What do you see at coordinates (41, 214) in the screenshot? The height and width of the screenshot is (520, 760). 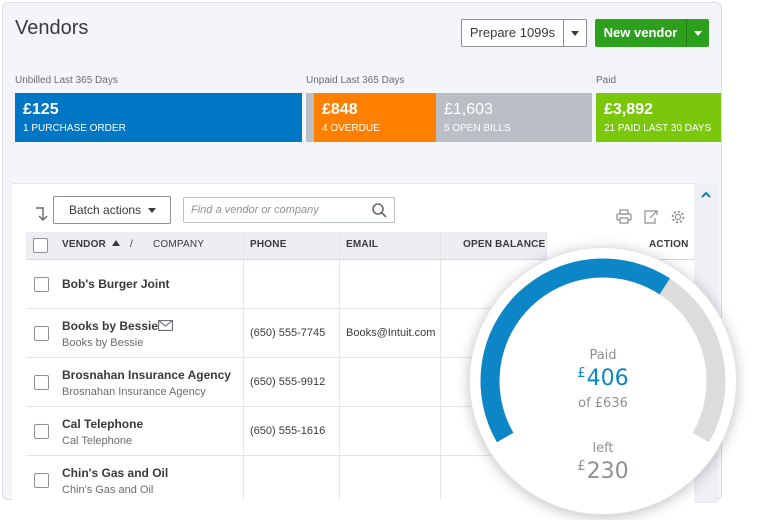 I see `sort-icon` at bounding box center [41, 214].